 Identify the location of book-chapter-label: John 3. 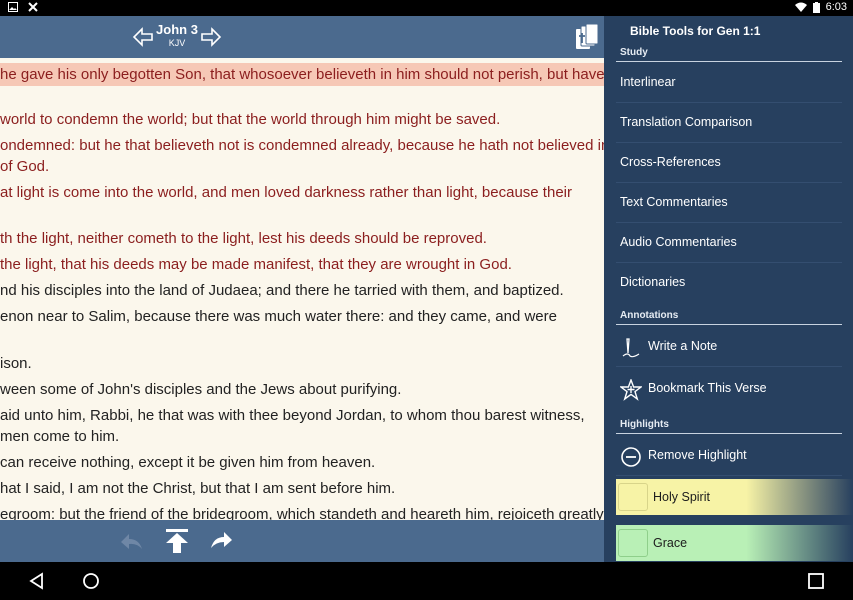
(177, 29).